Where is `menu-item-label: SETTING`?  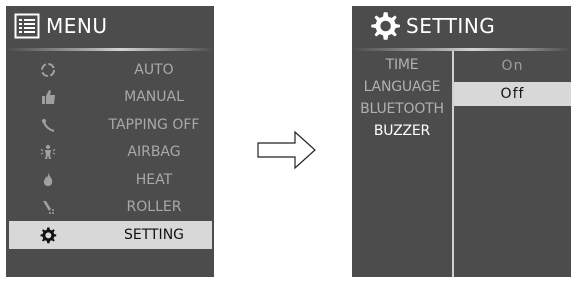
menu-item-label: SETTING is located at coordinates (154, 234).